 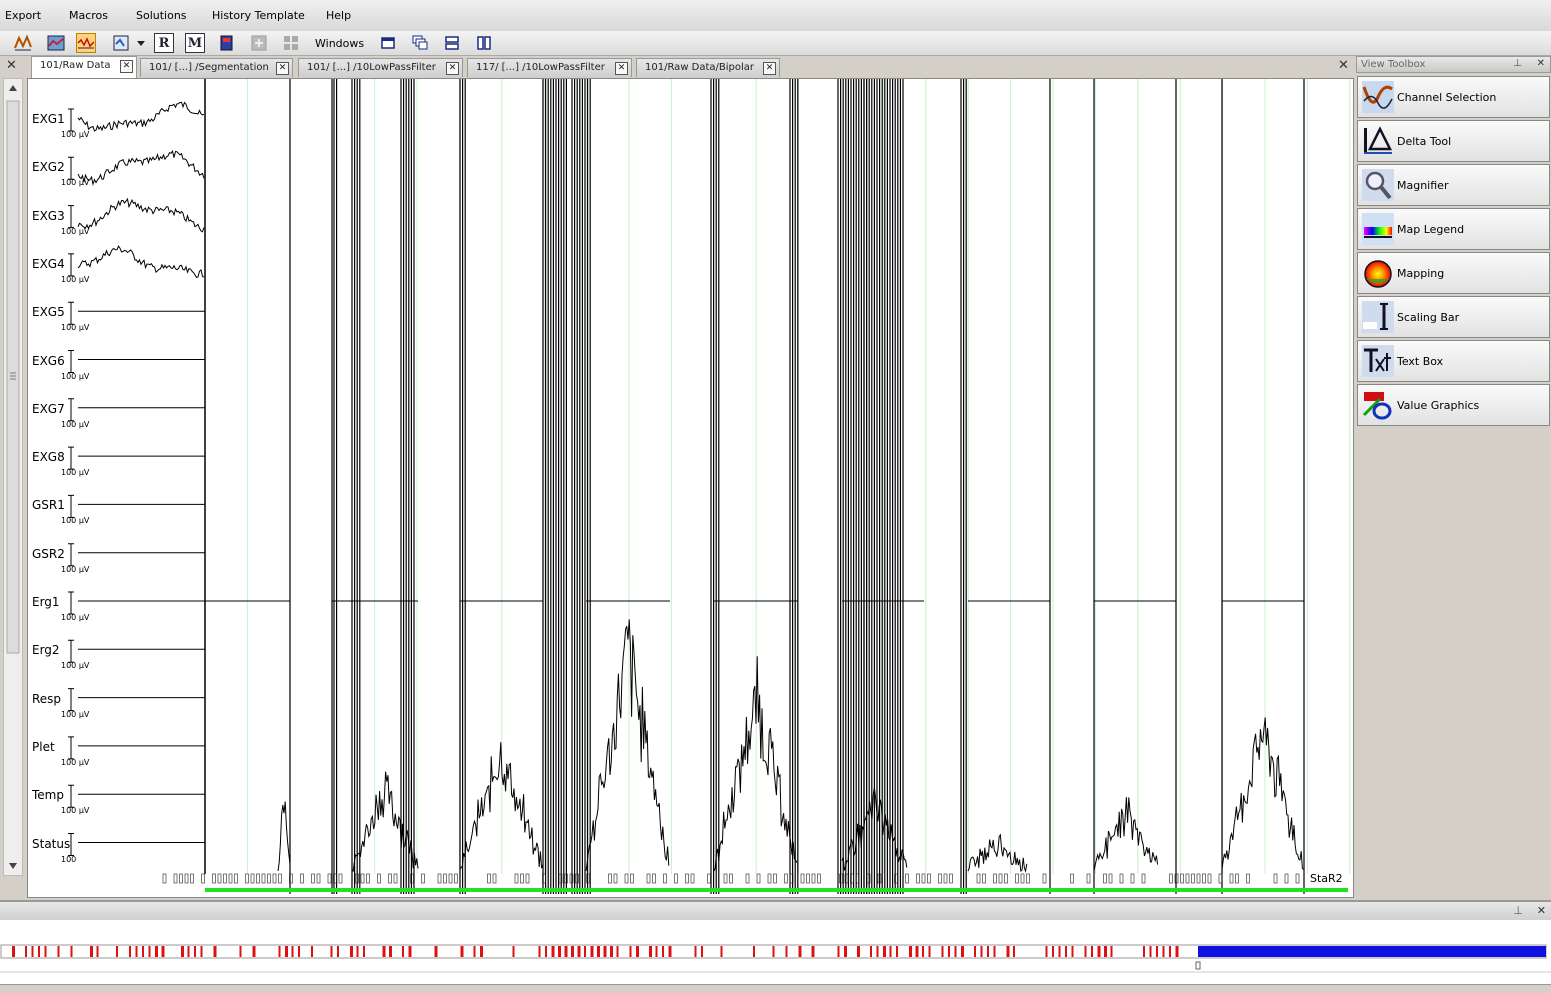 What do you see at coordinates (141, 43) in the screenshot?
I see `toolbar-dropdown-chevron-icon` at bounding box center [141, 43].